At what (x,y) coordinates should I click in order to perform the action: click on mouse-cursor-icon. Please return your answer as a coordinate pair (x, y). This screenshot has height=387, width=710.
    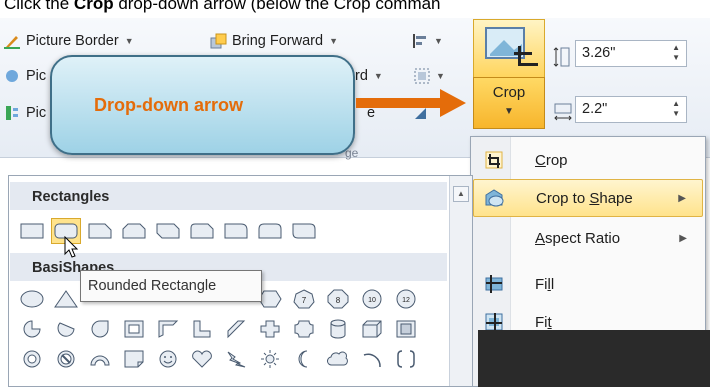
    Looking at the image, I should click on (72, 249).